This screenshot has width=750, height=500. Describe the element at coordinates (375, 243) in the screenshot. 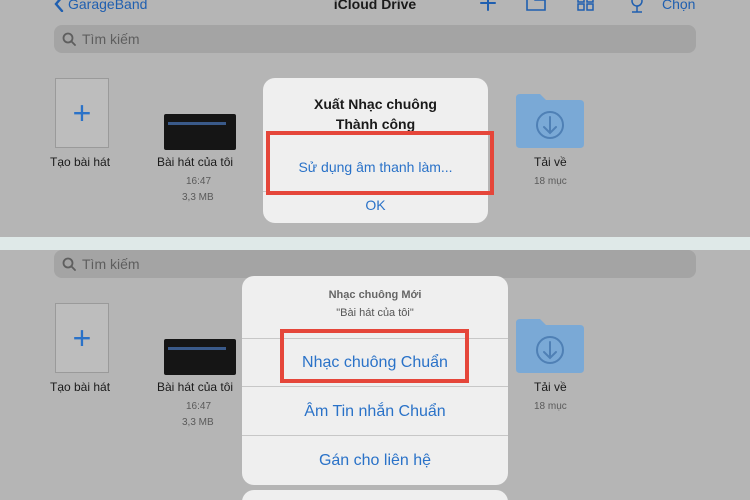

I see `panel-divider` at that location.